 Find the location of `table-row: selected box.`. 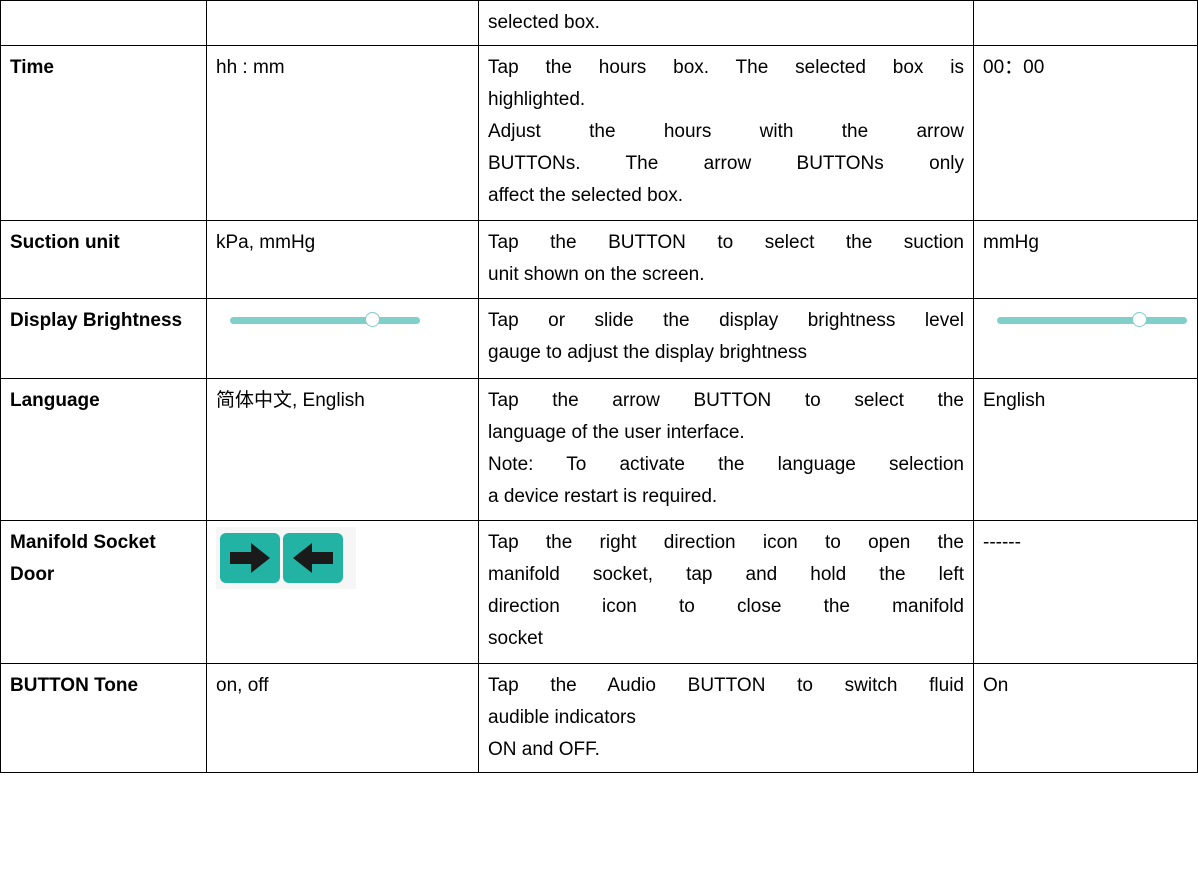

table-row: selected box. is located at coordinates (599, 23).